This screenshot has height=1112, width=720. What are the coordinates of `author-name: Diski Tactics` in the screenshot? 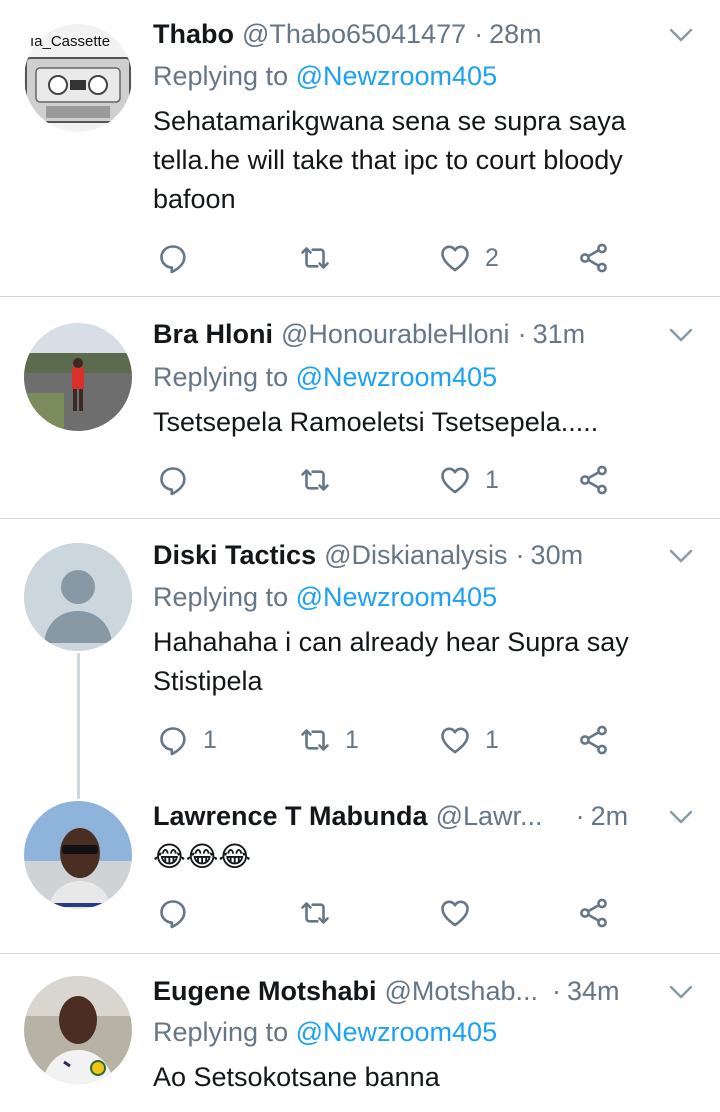 It's located at (234, 555).